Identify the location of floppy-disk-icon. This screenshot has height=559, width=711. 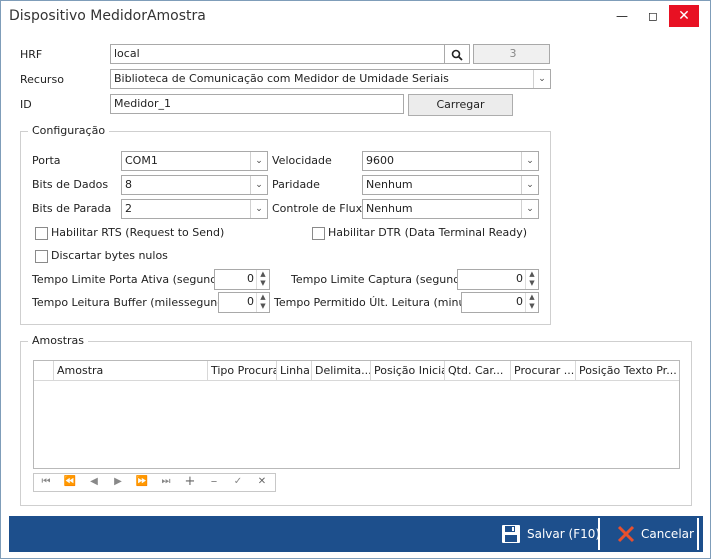
(511, 534).